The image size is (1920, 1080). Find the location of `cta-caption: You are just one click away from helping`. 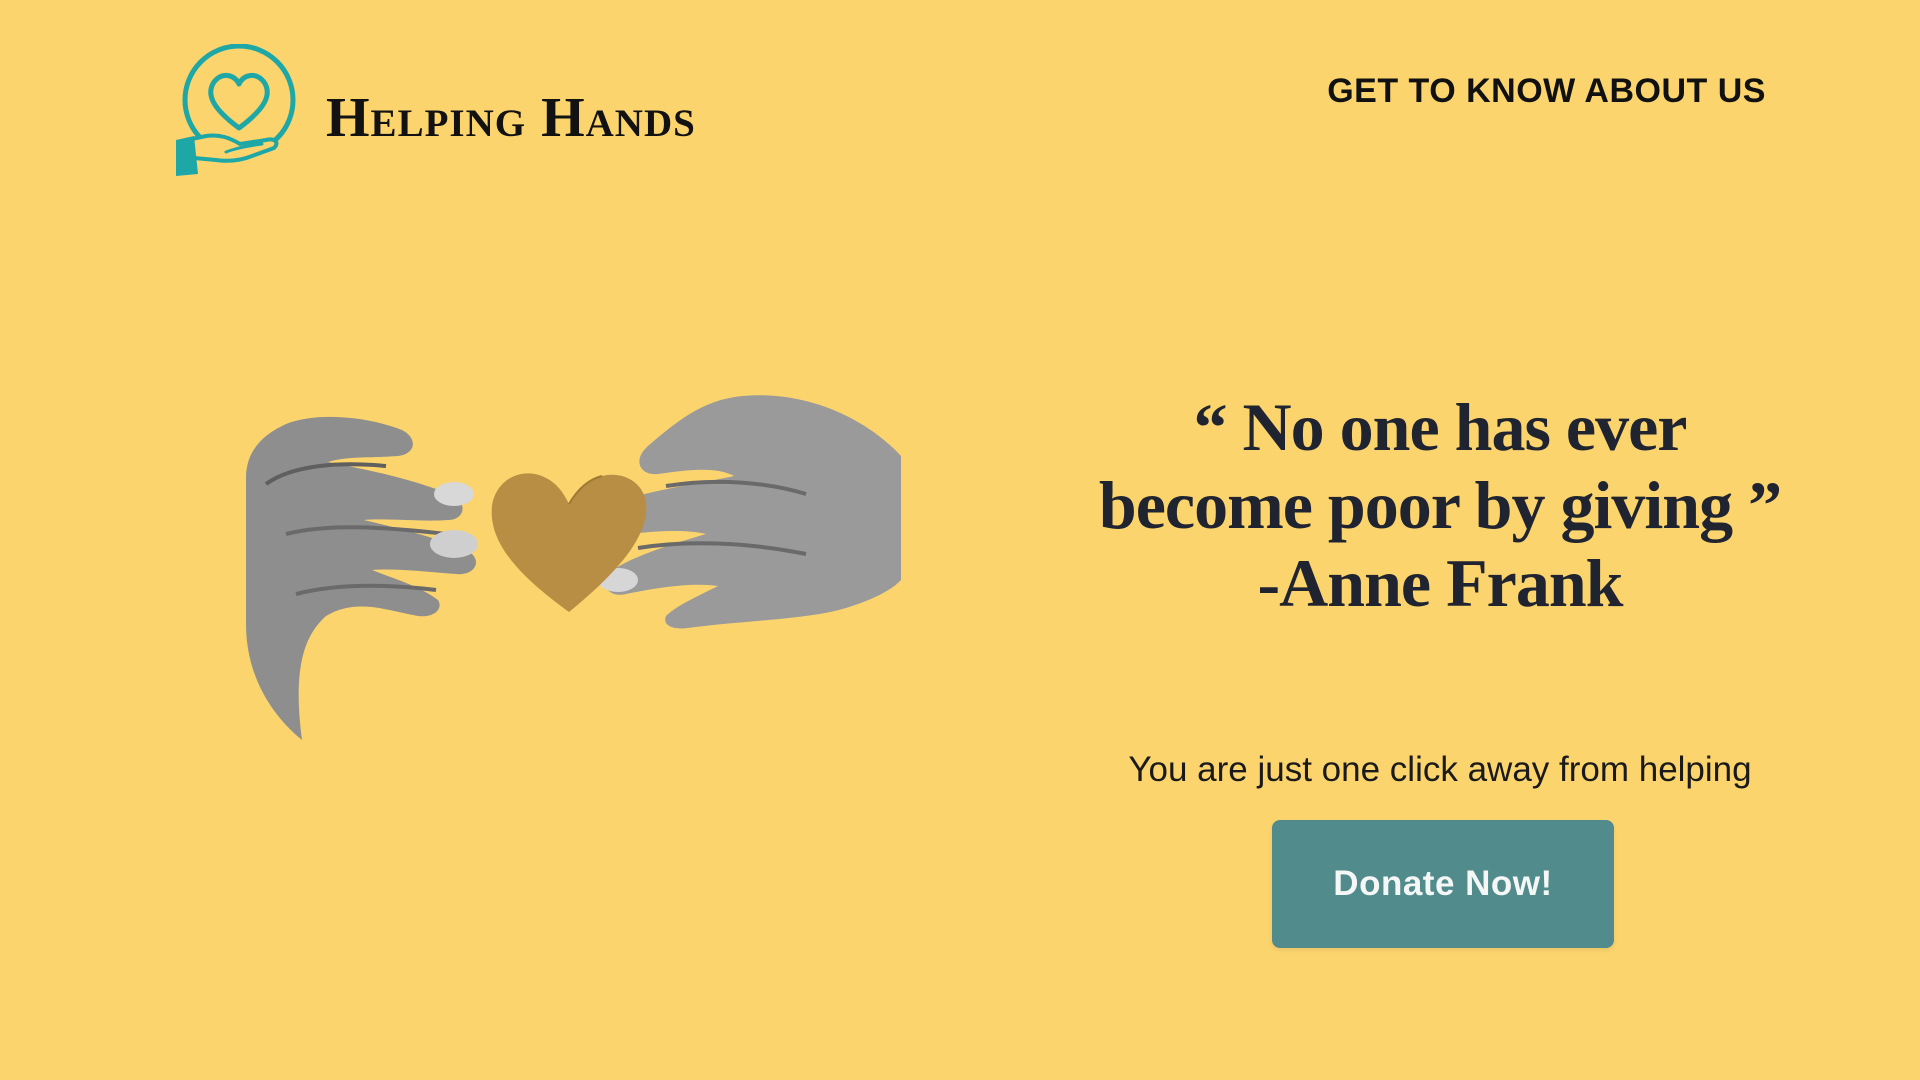

cta-caption: You are just one click away from helping is located at coordinates (1440, 769).